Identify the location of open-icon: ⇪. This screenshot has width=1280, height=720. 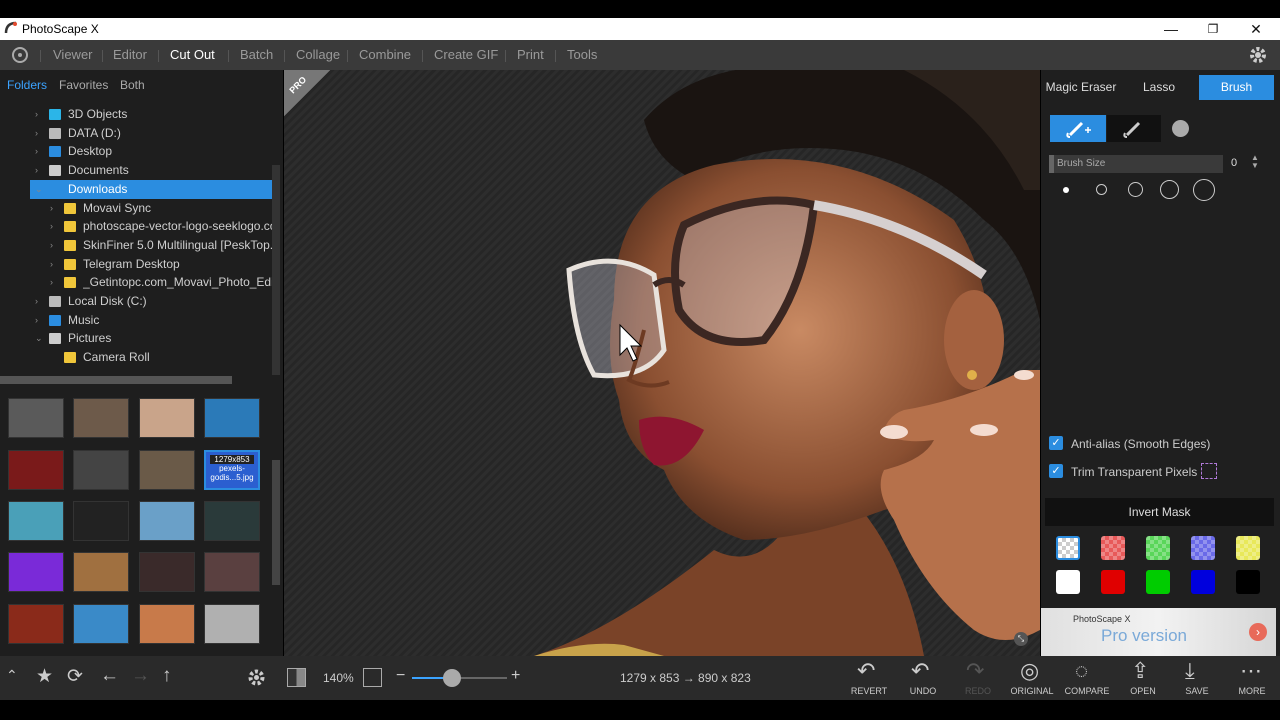
(1140, 671).